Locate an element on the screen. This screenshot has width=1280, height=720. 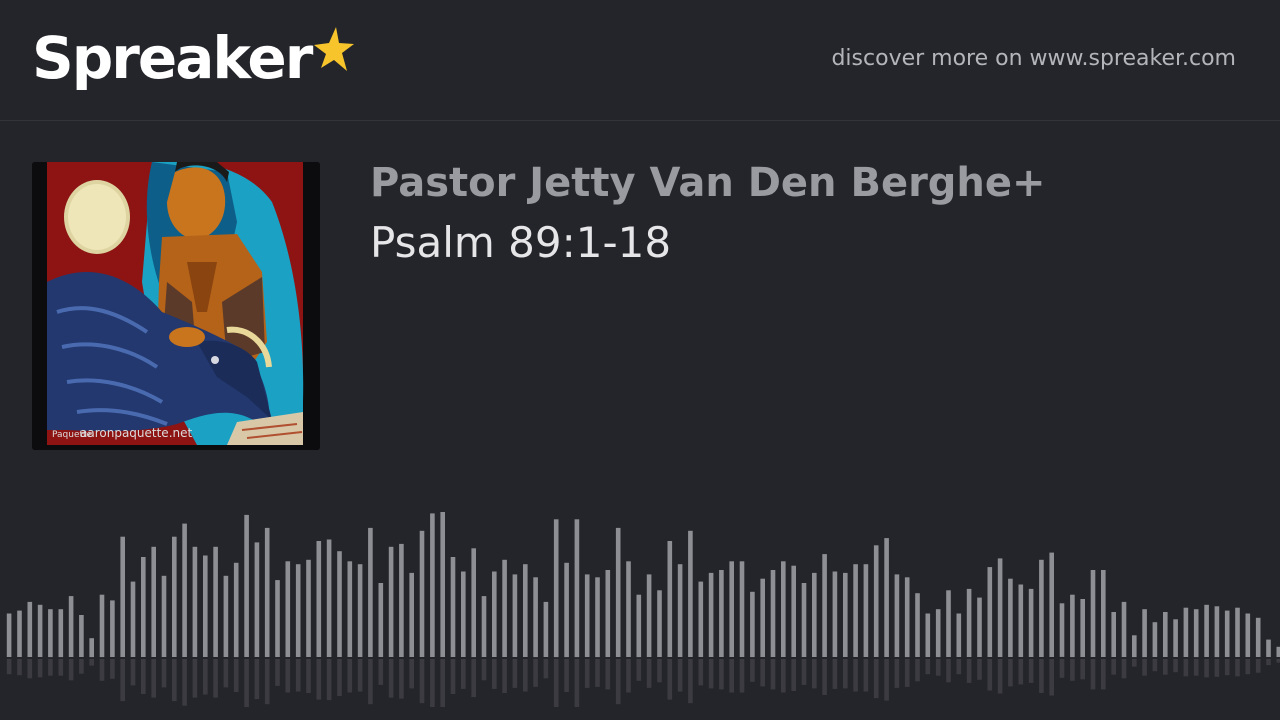
spreaker-logo: Spreaker is located at coordinates (194, 62).